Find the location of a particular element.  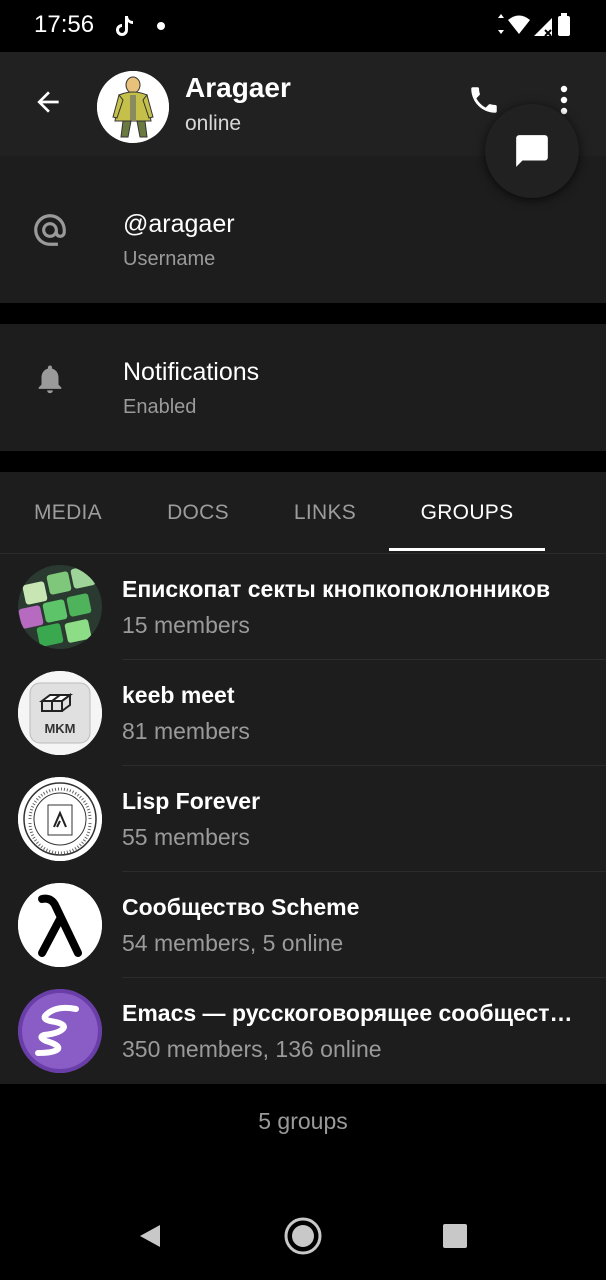

group-members: 81 members is located at coordinates (186, 731).